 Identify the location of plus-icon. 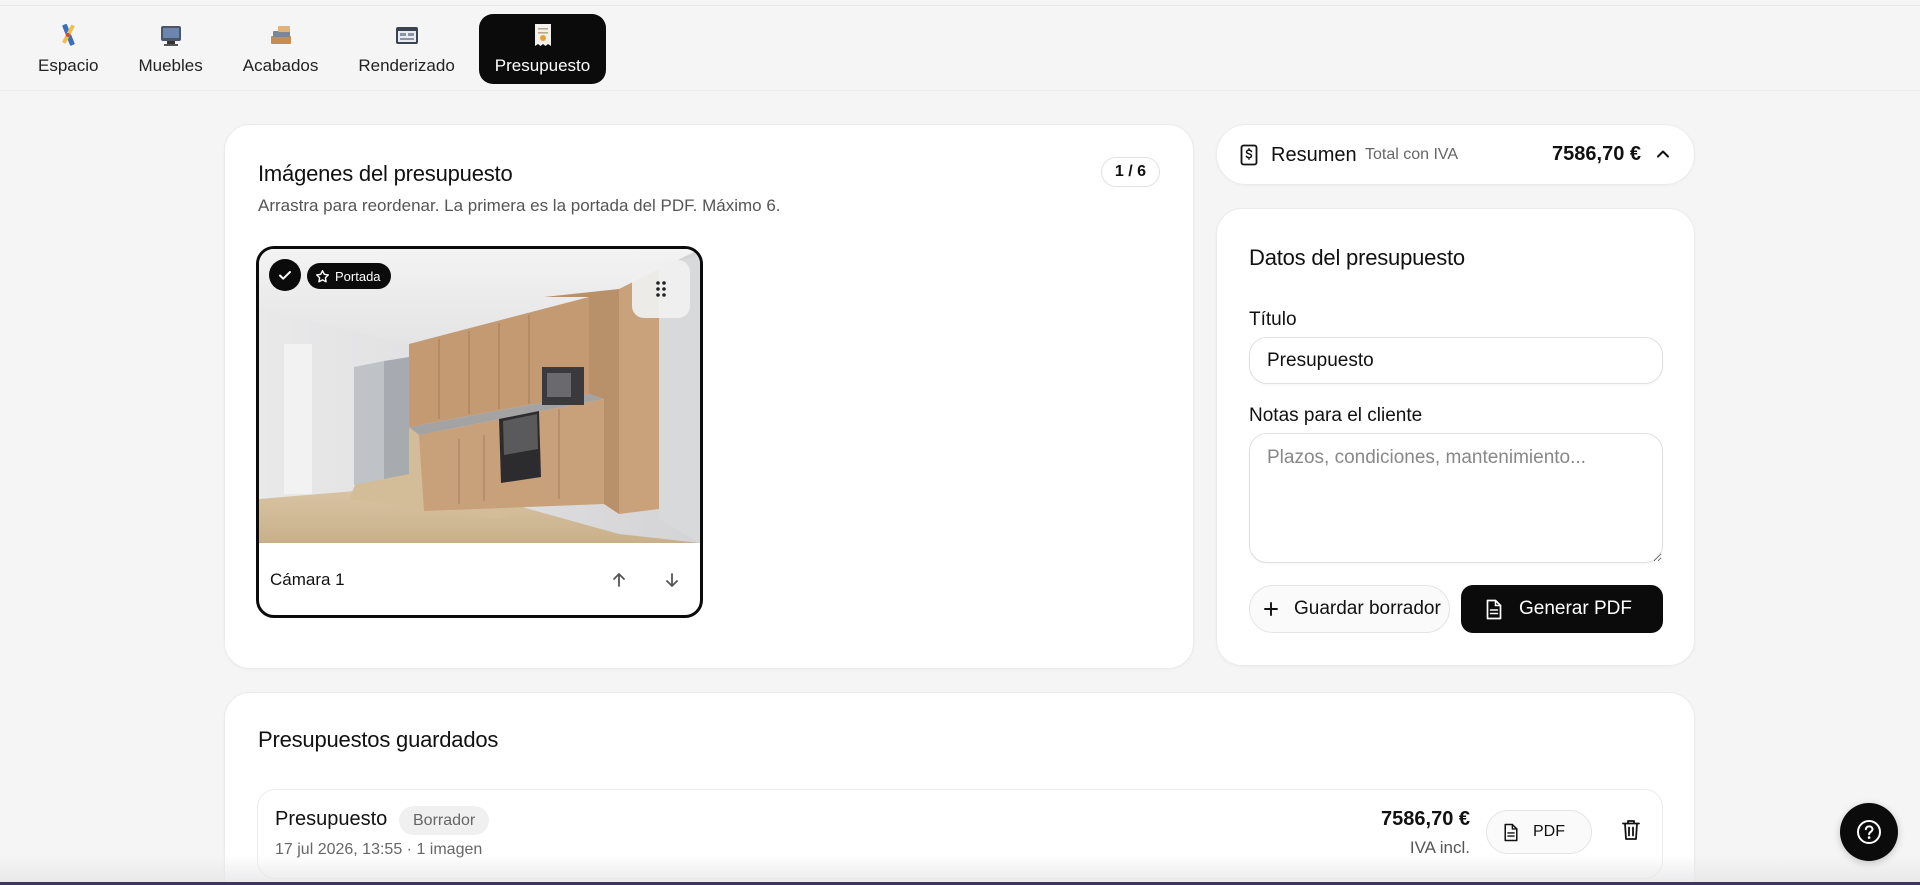
(1271, 609).